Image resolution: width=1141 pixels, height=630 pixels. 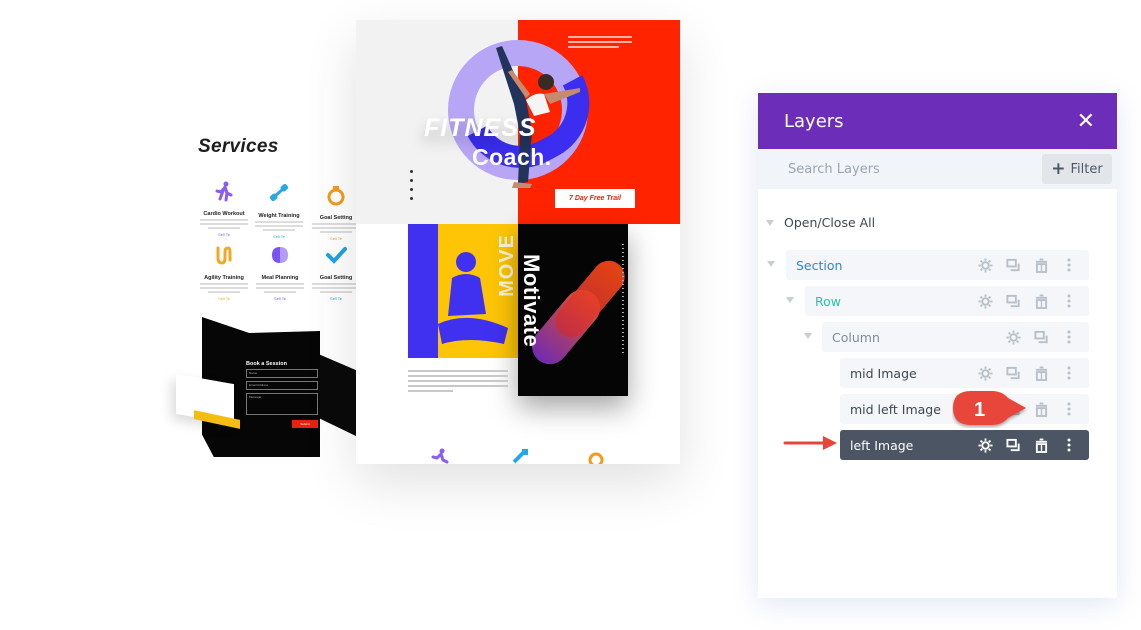 I want to click on layer-section: Section, so click(x=937, y=265).